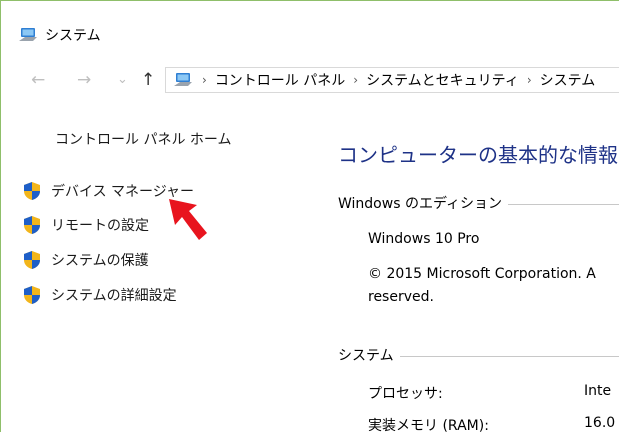  Describe the element at coordinates (482, 274) in the screenshot. I see `copyright-text: © 2015 Microsoft Corporation. A` at that location.